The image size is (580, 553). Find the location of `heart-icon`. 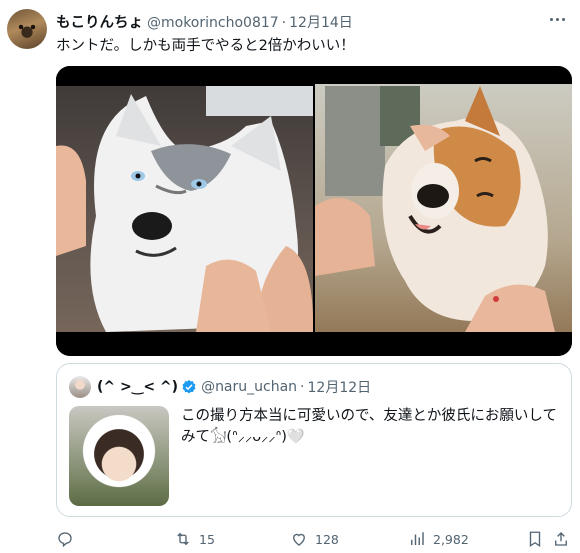

heart-icon is located at coordinates (299, 539).